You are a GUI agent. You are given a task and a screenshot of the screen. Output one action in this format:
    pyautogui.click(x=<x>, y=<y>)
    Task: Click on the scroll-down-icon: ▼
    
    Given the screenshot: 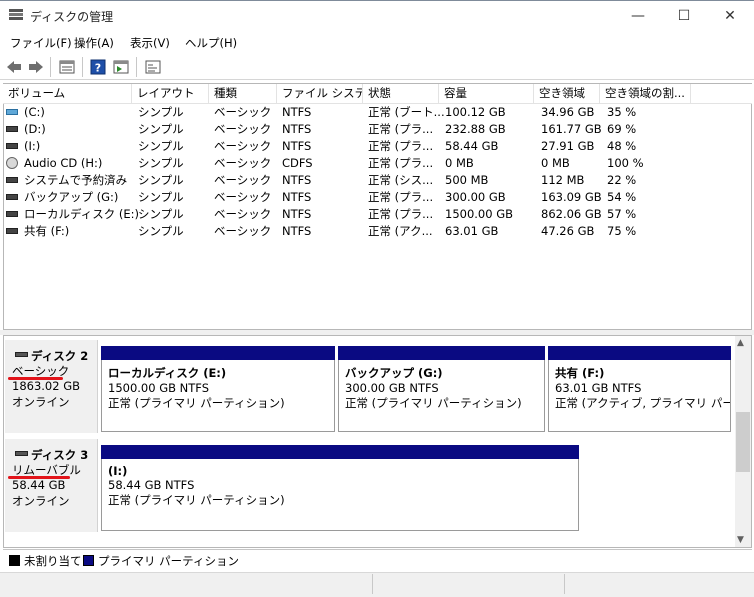 What is the action you would take?
    pyautogui.click(x=740, y=540)
    